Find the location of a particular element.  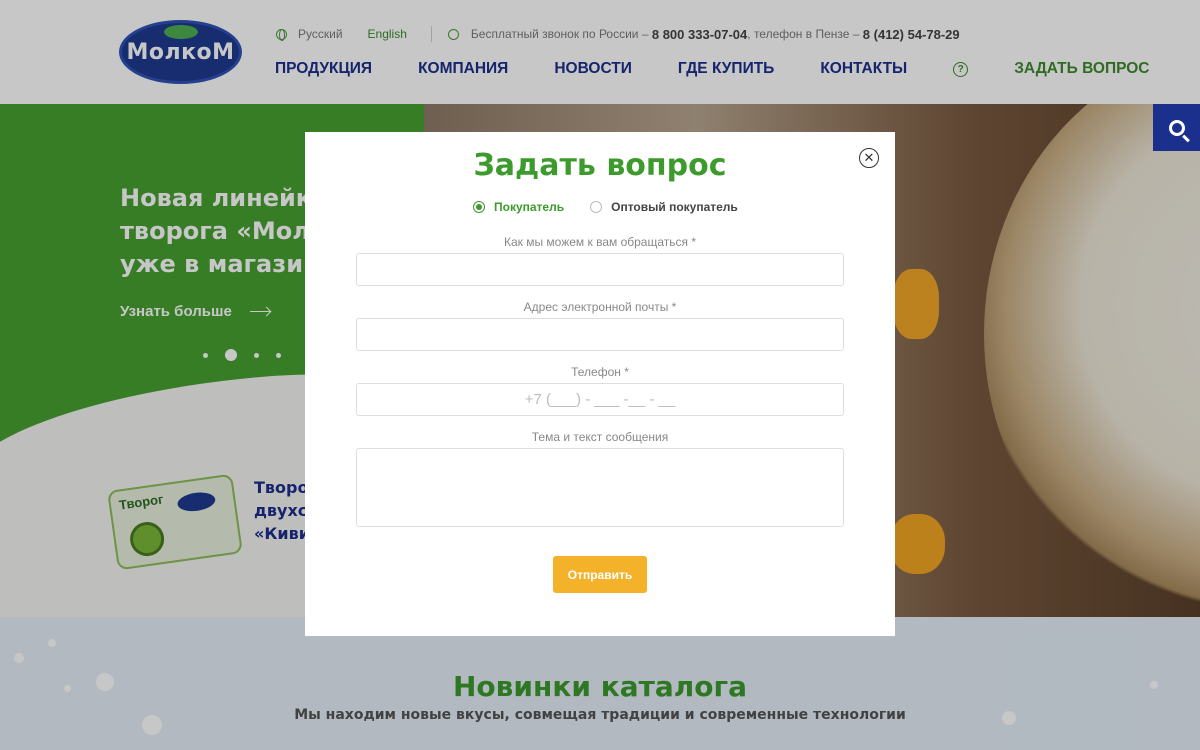

radio-buyer-label: Покупатель is located at coordinates (529, 207).